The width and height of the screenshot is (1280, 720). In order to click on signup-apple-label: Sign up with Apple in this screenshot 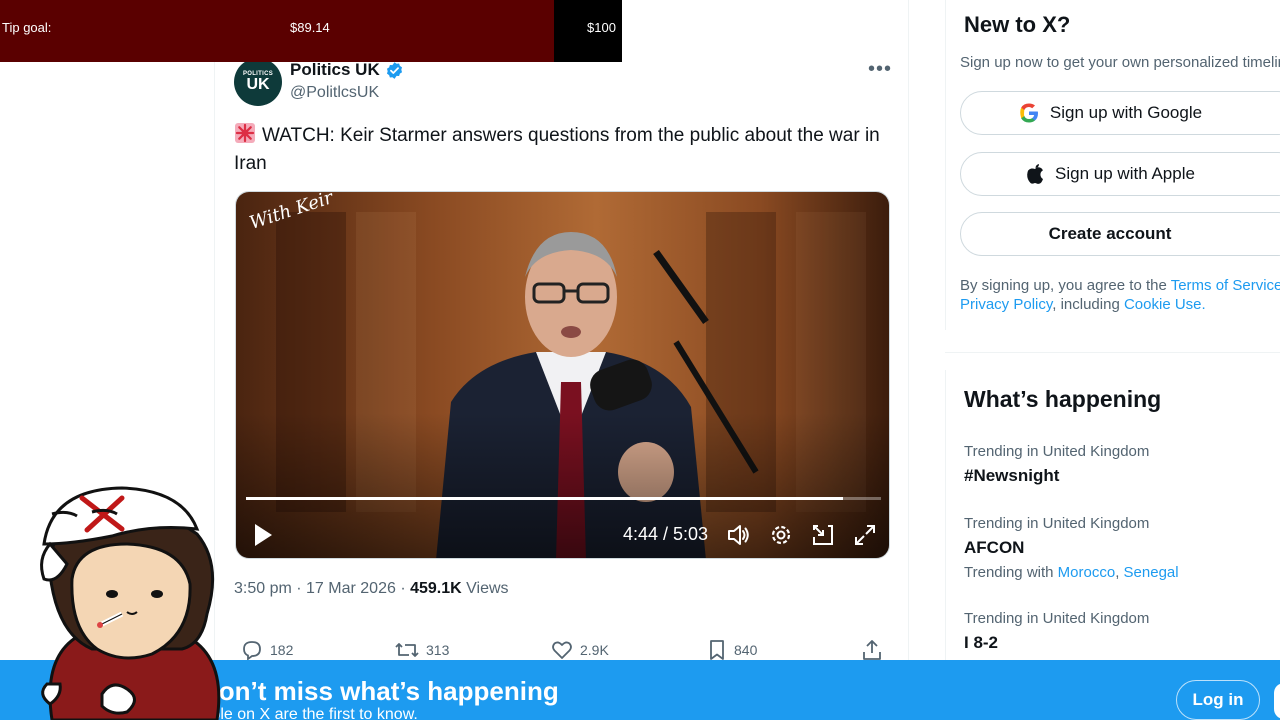, I will do `click(1125, 173)`.